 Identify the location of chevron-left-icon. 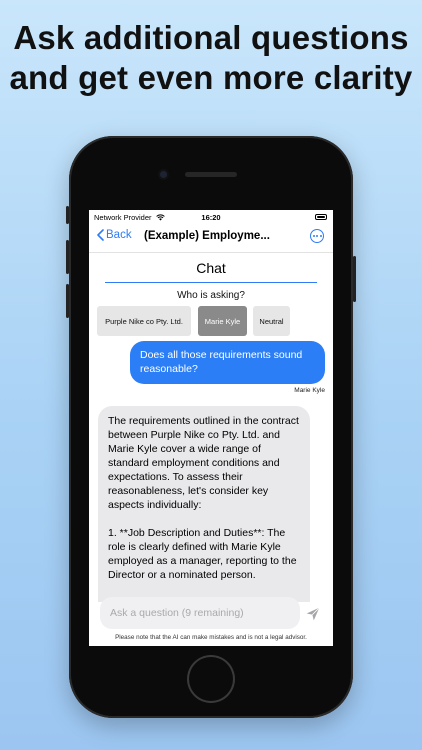
(100, 235).